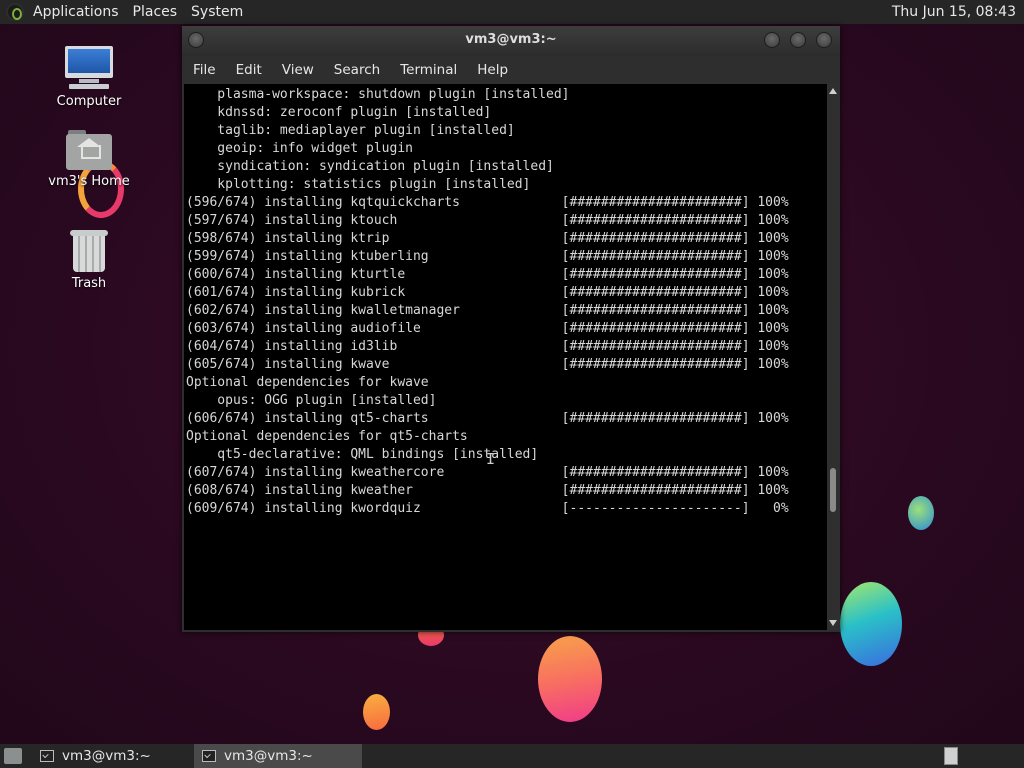 The height and width of the screenshot is (768, 1024). What do you see at coordinates (358, 184) in the screenshot?
I see `terminal-line: kplotting: statistics plugin [installed]` at bounding box center [358, 184].